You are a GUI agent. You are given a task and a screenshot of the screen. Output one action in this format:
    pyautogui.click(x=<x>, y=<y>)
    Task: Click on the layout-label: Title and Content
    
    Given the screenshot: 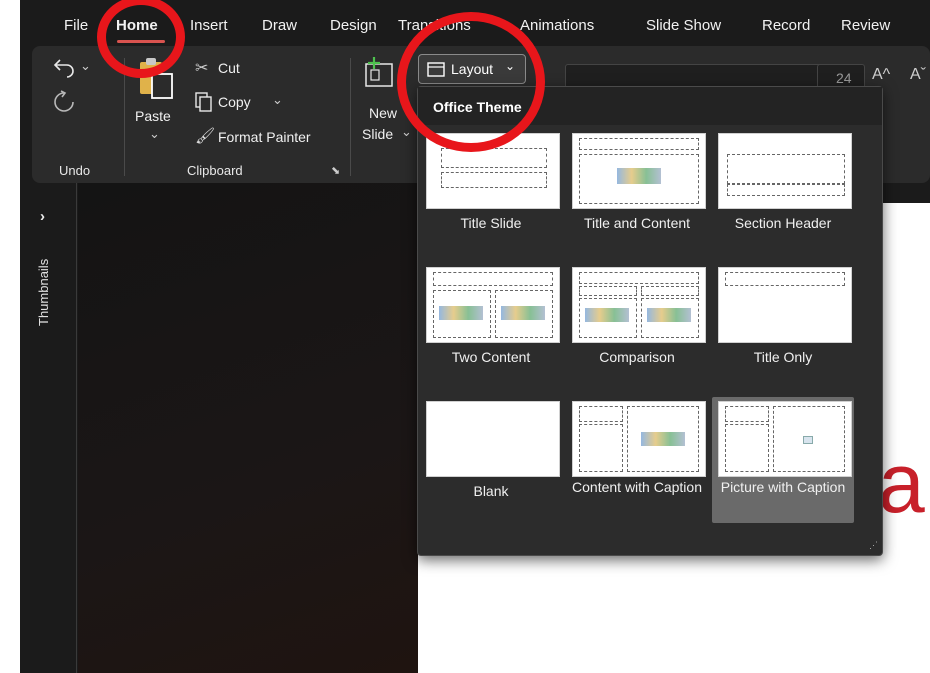 What is the action you would take?
    pyautogui.click(x=637, y=223)
    